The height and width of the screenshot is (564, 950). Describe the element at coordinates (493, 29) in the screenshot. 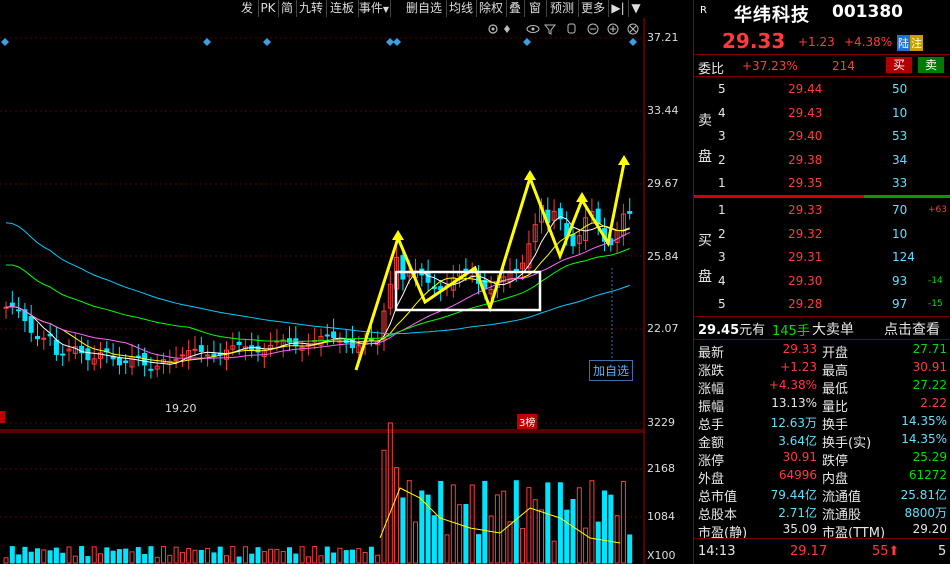

I see `gear-icon` at that location.